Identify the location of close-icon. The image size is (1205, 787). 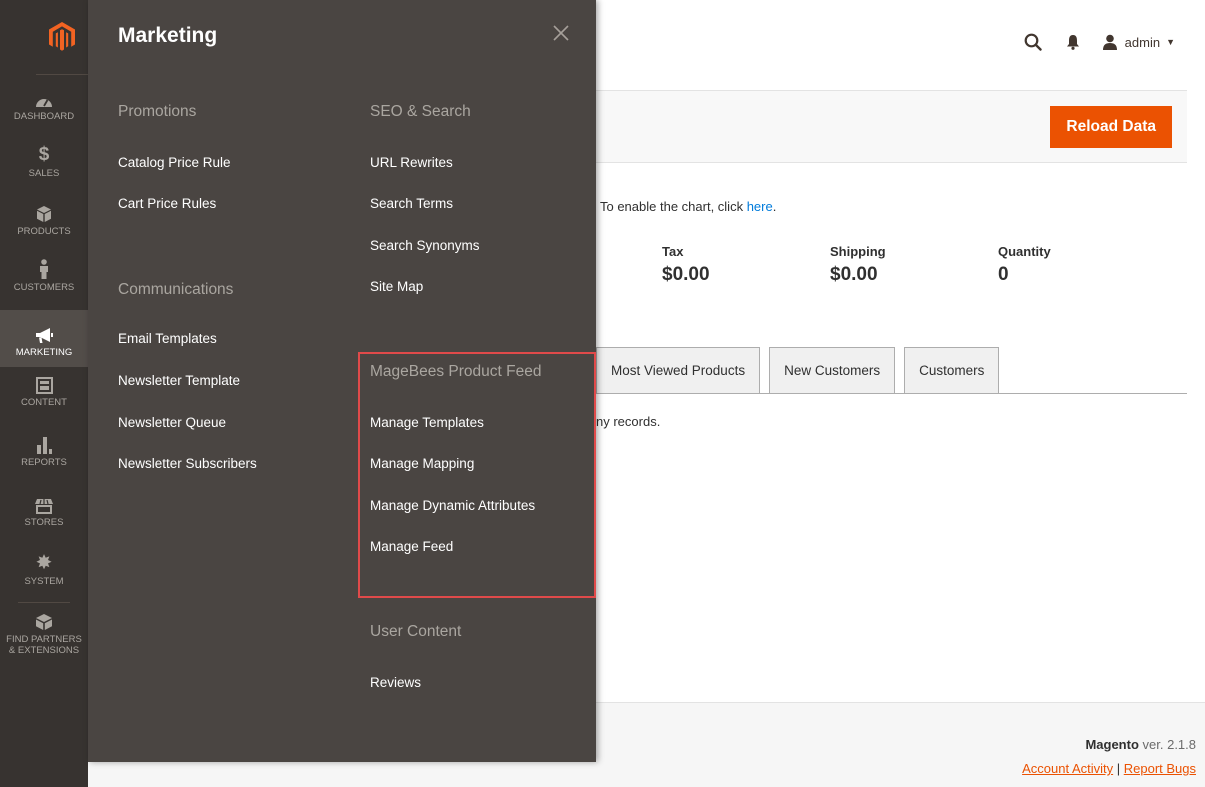
(561, 33).